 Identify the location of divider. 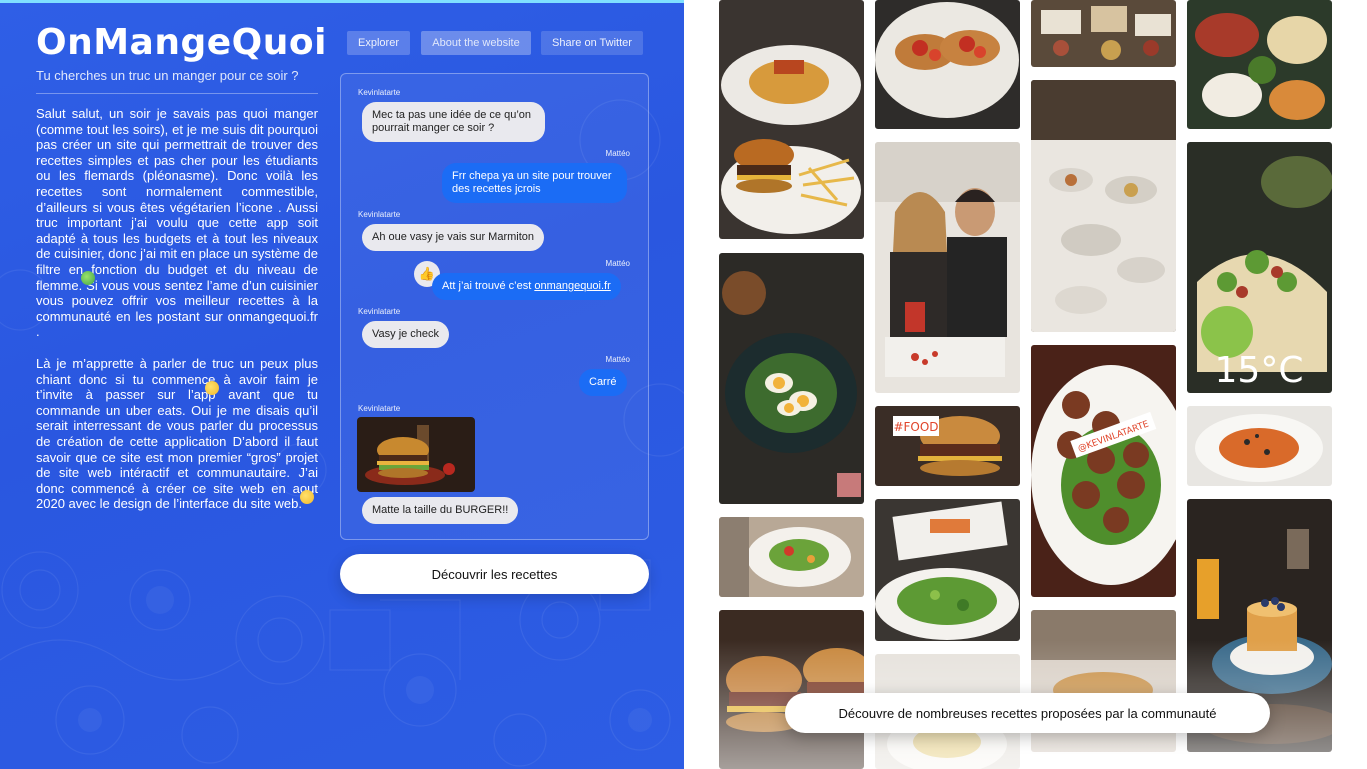
(177, 93).